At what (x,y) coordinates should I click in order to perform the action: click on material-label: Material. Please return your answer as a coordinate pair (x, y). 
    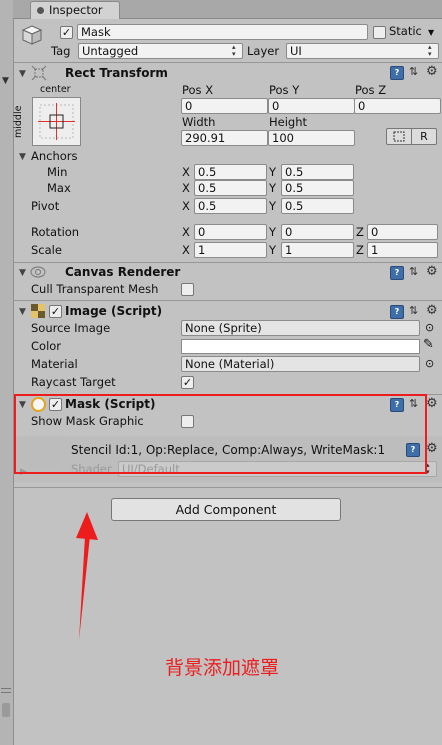
    Looking at the image, I should click on (54, 364).